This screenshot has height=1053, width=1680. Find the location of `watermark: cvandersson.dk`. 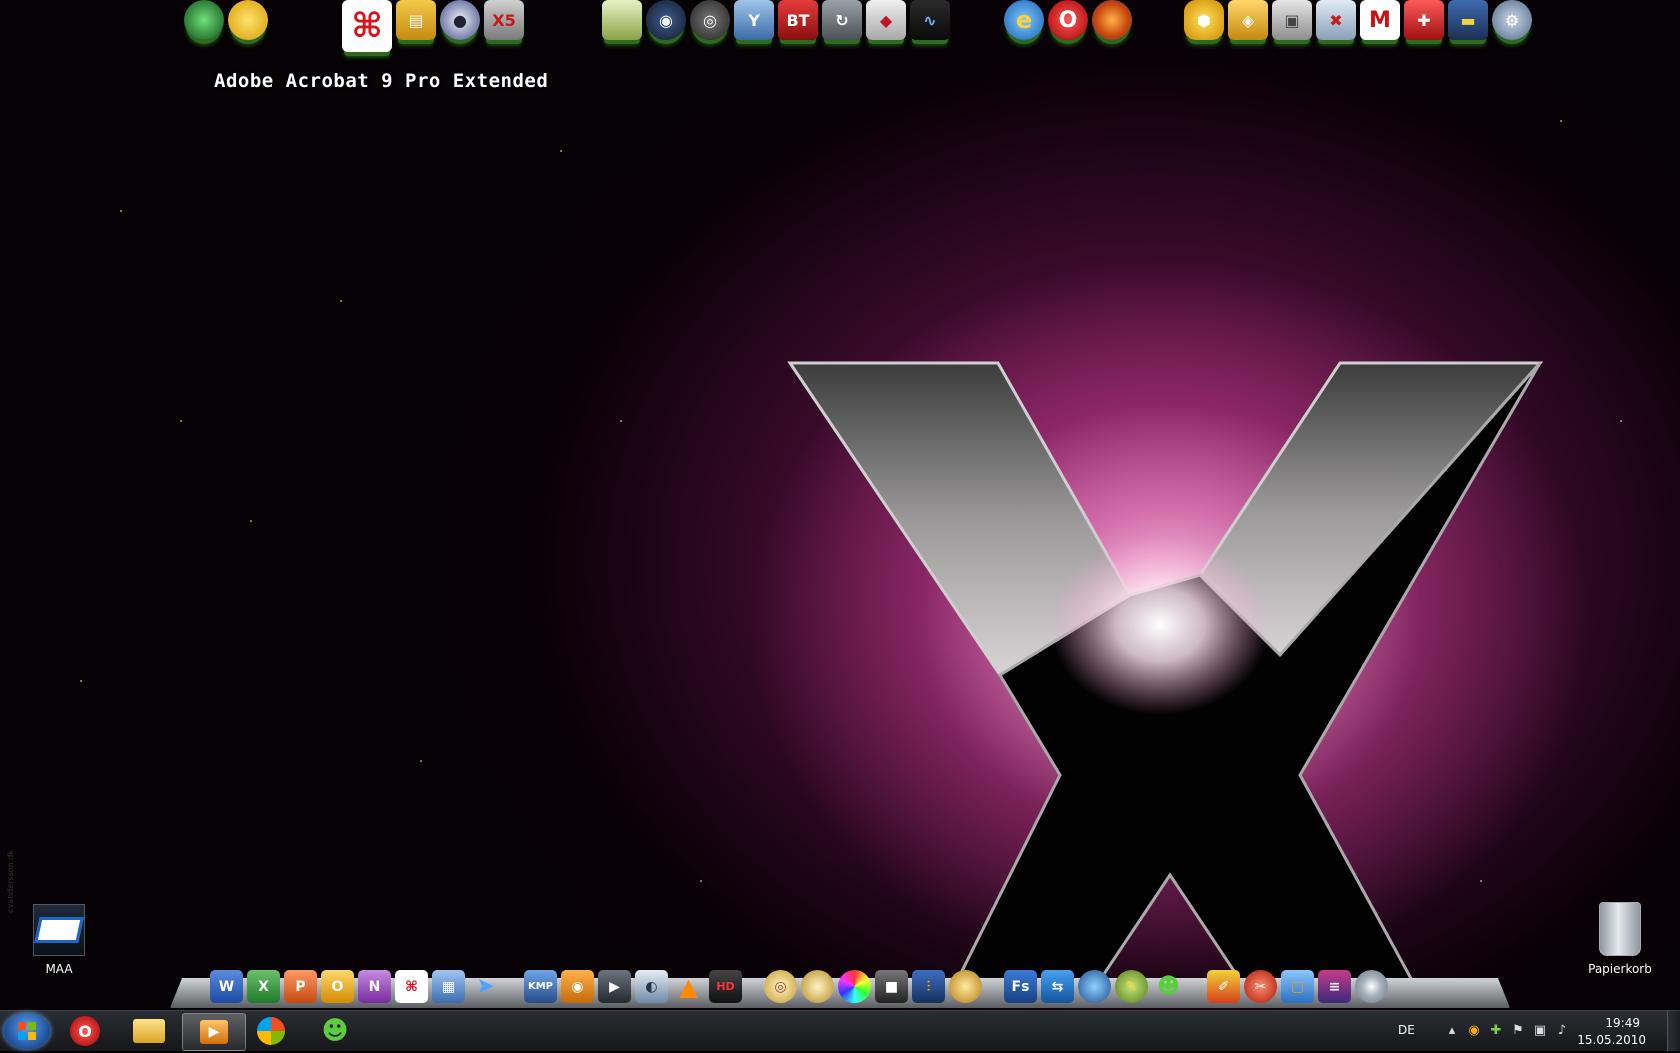

watermark: cvandersson.dk is located at coordinates (10, 881).